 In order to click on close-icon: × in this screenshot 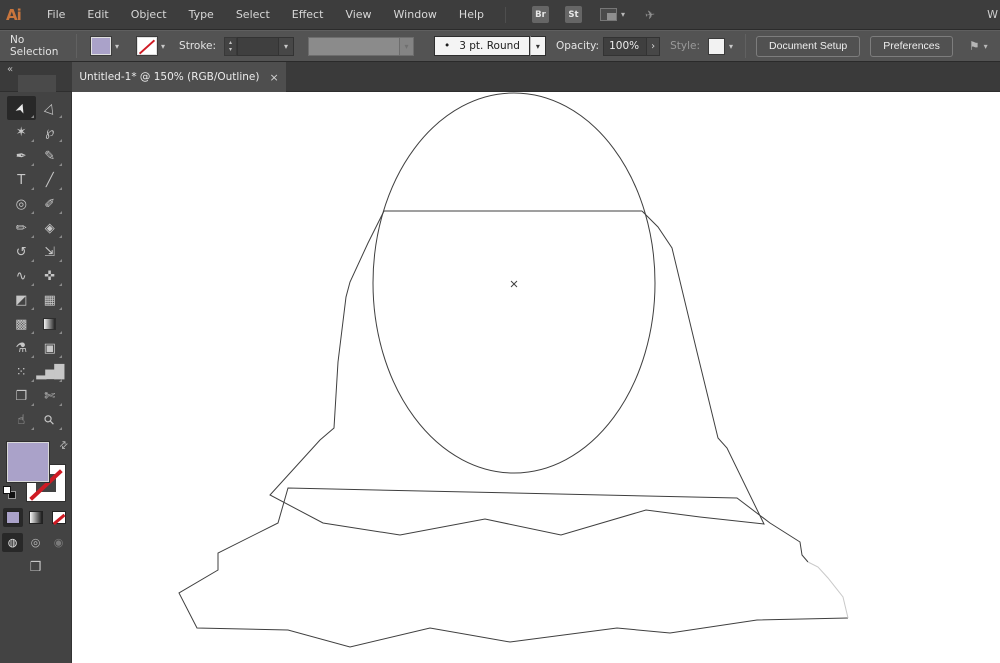, I will do `click(273, 77)`.